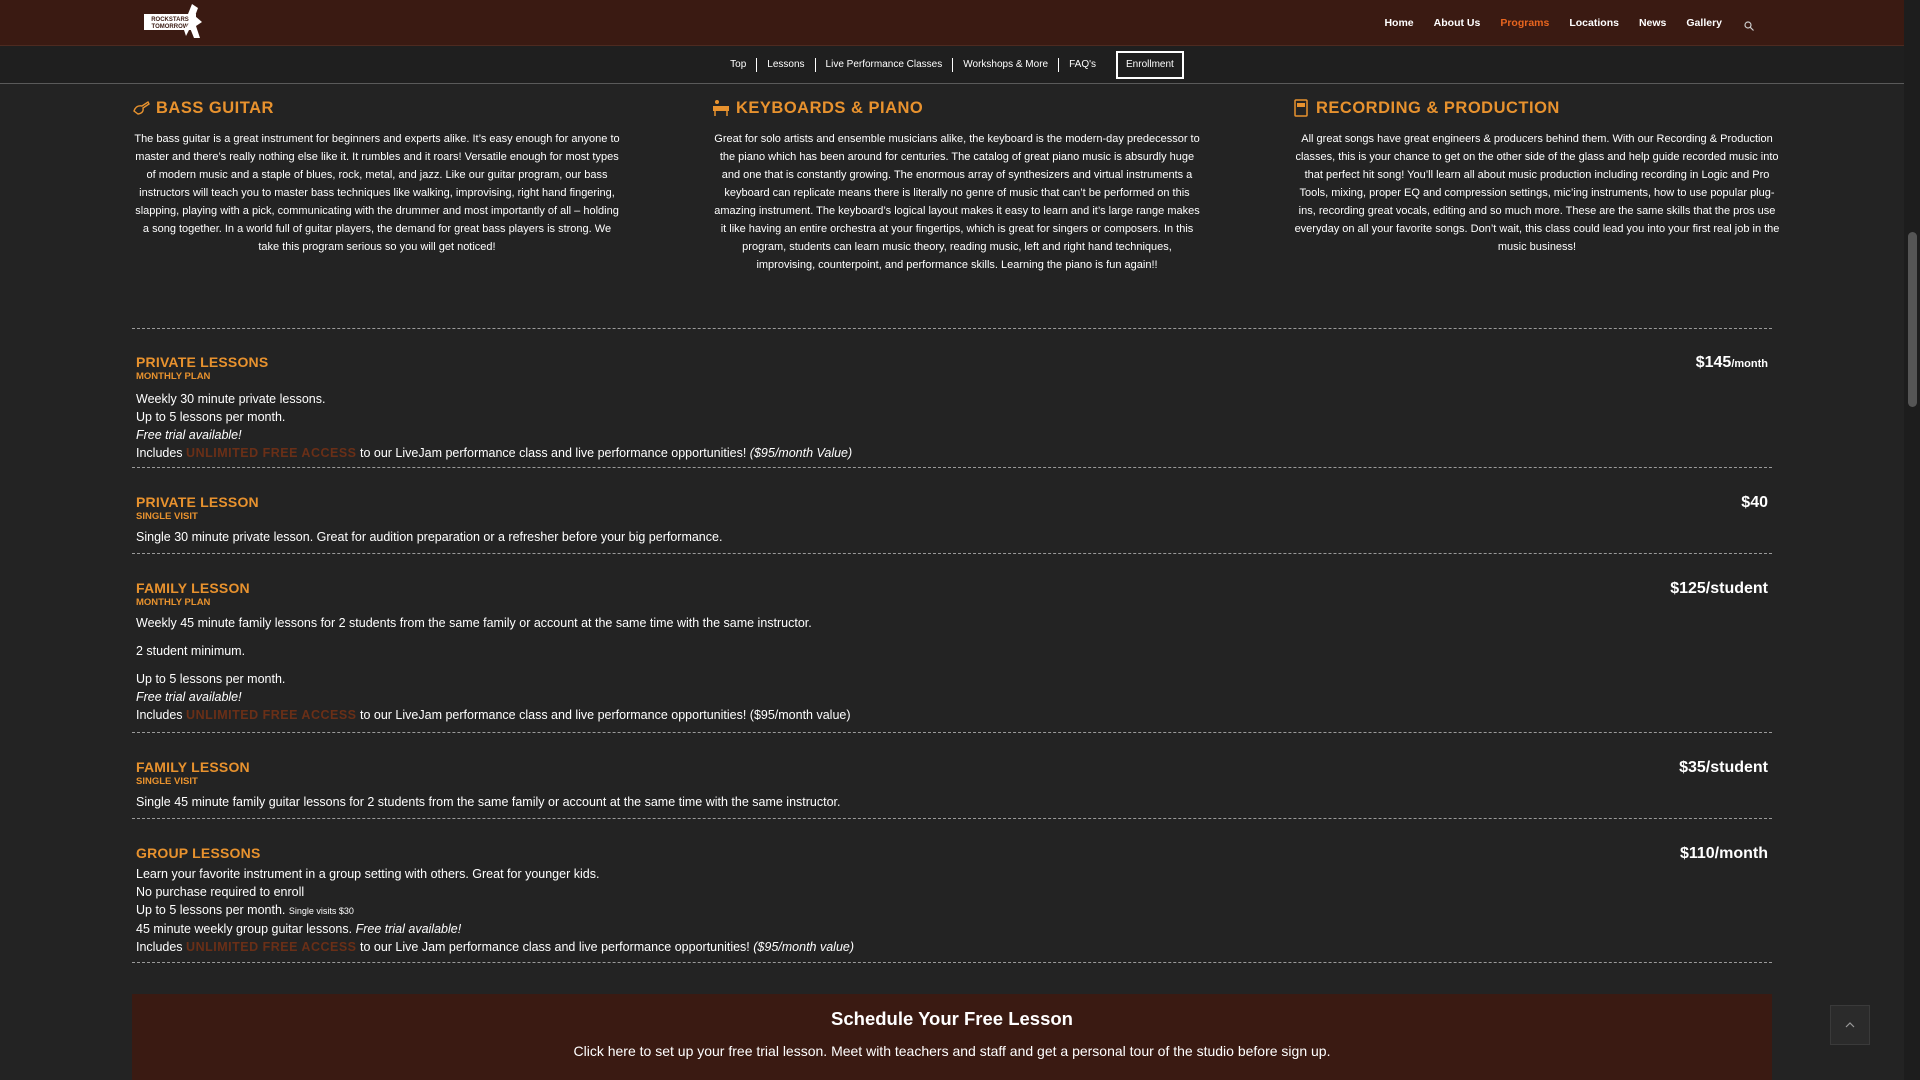 The height and width of the screenshot is (1080, 1920). I want to click on nav-locations: Locations, so click(1594, 23).